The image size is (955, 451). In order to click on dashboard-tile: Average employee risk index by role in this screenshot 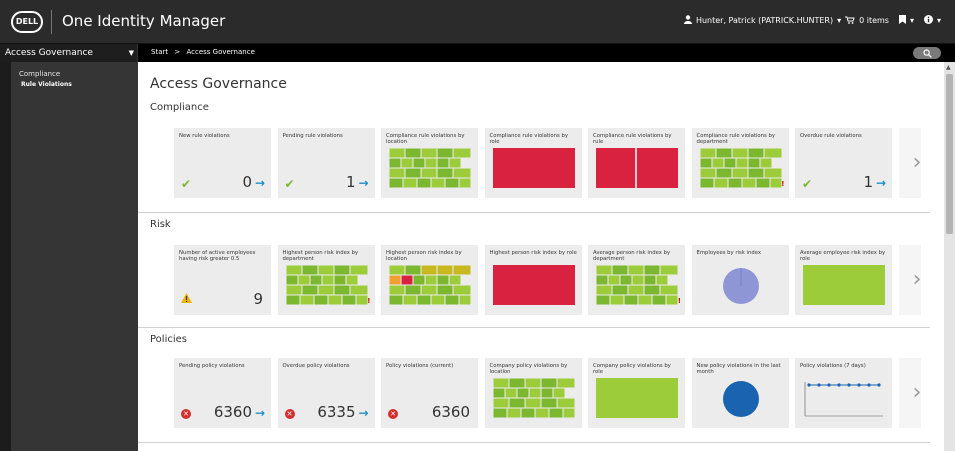, I will do `click(843, 280)`.